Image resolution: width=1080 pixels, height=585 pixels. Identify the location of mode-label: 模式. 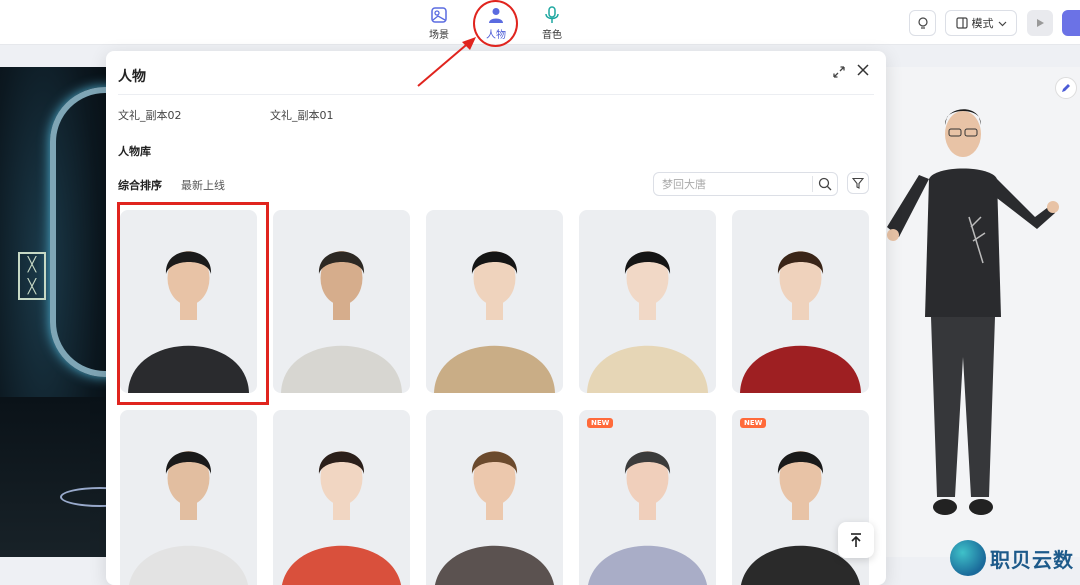
(982, 23).